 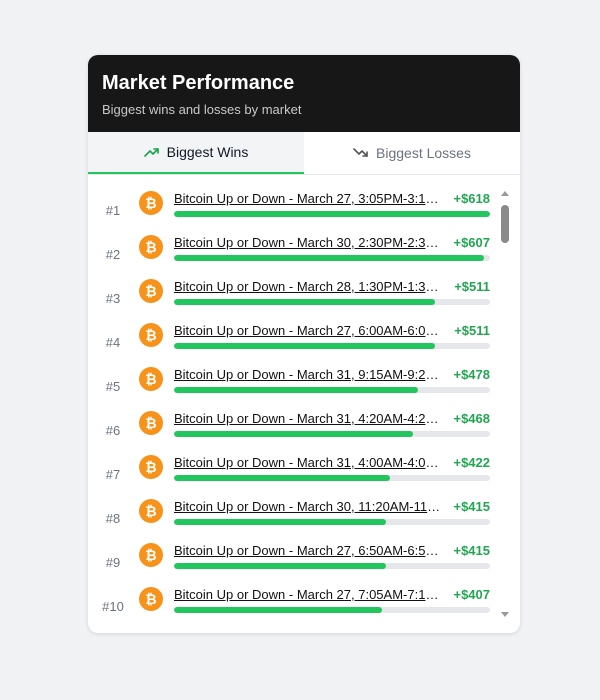 I want to click on tab-biggest-wins-label: Biggest Wins, so click(x=207, y=152).